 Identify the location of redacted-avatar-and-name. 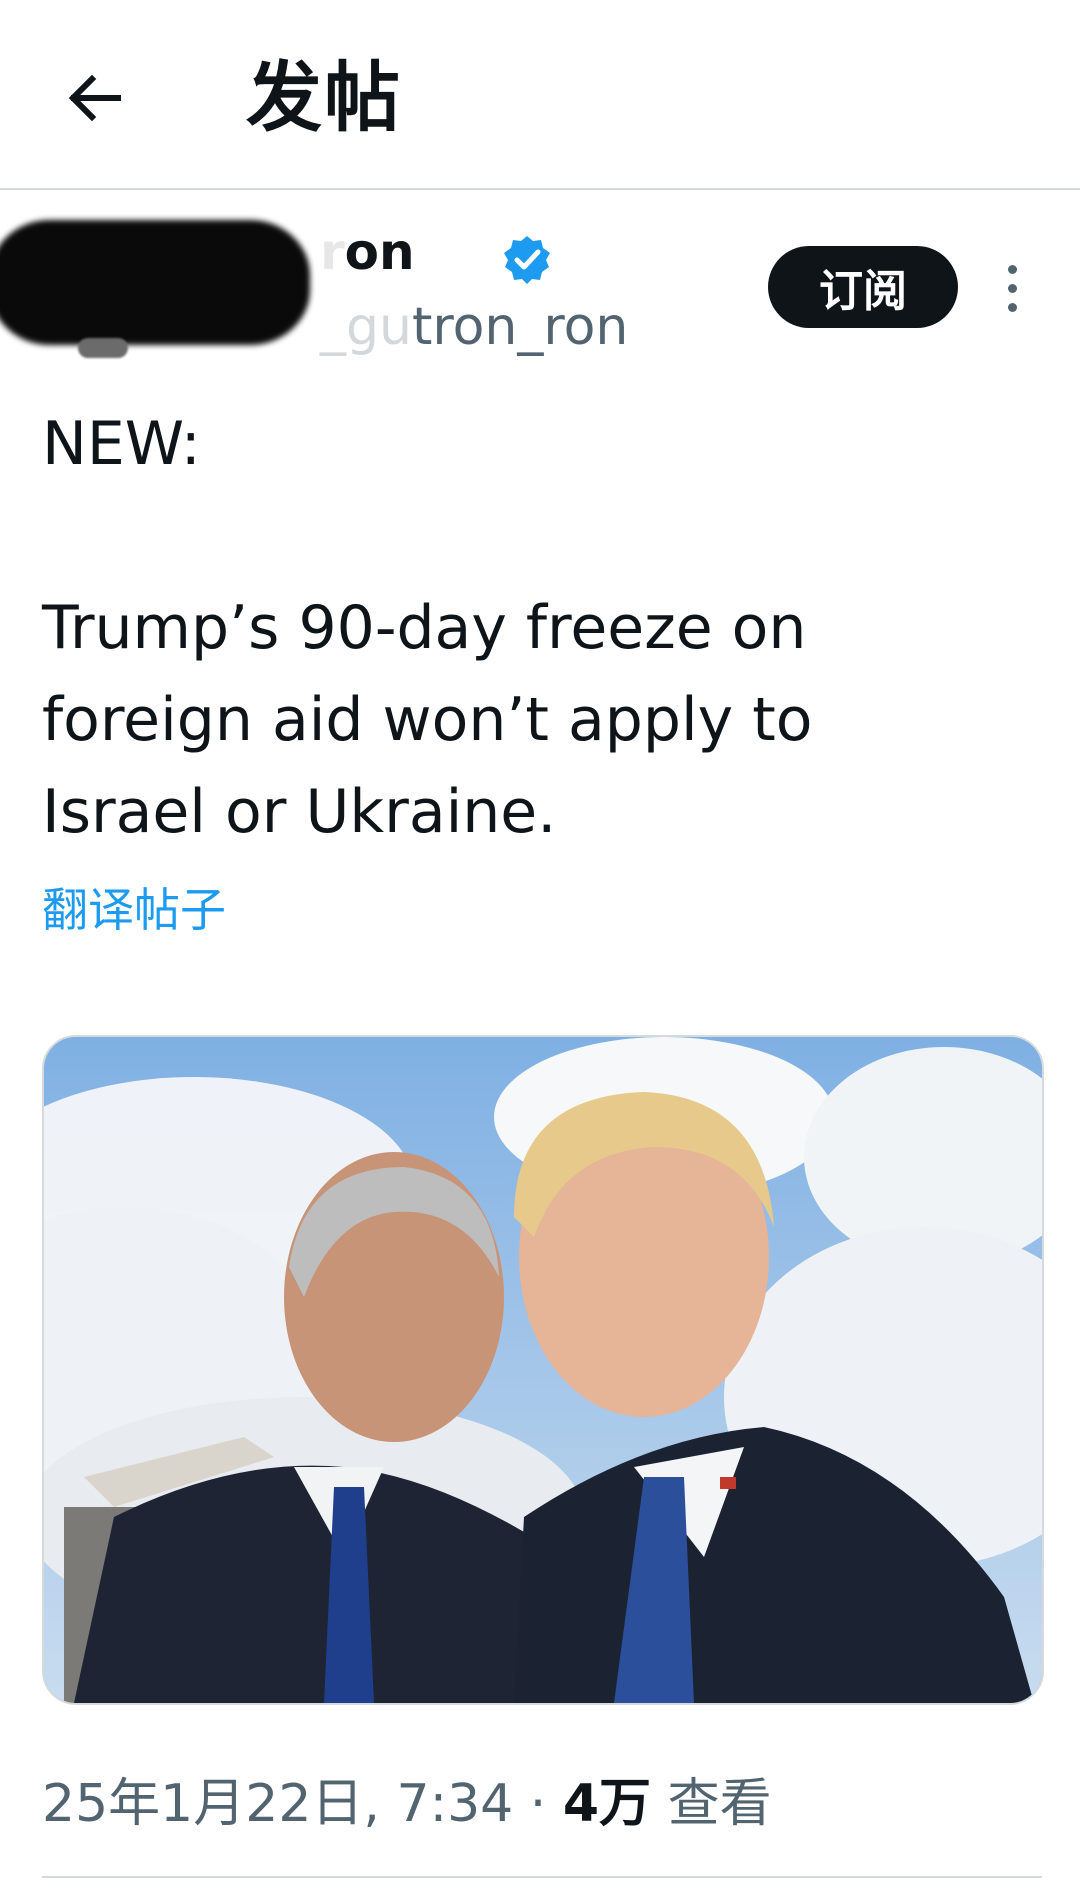
(155, 282).